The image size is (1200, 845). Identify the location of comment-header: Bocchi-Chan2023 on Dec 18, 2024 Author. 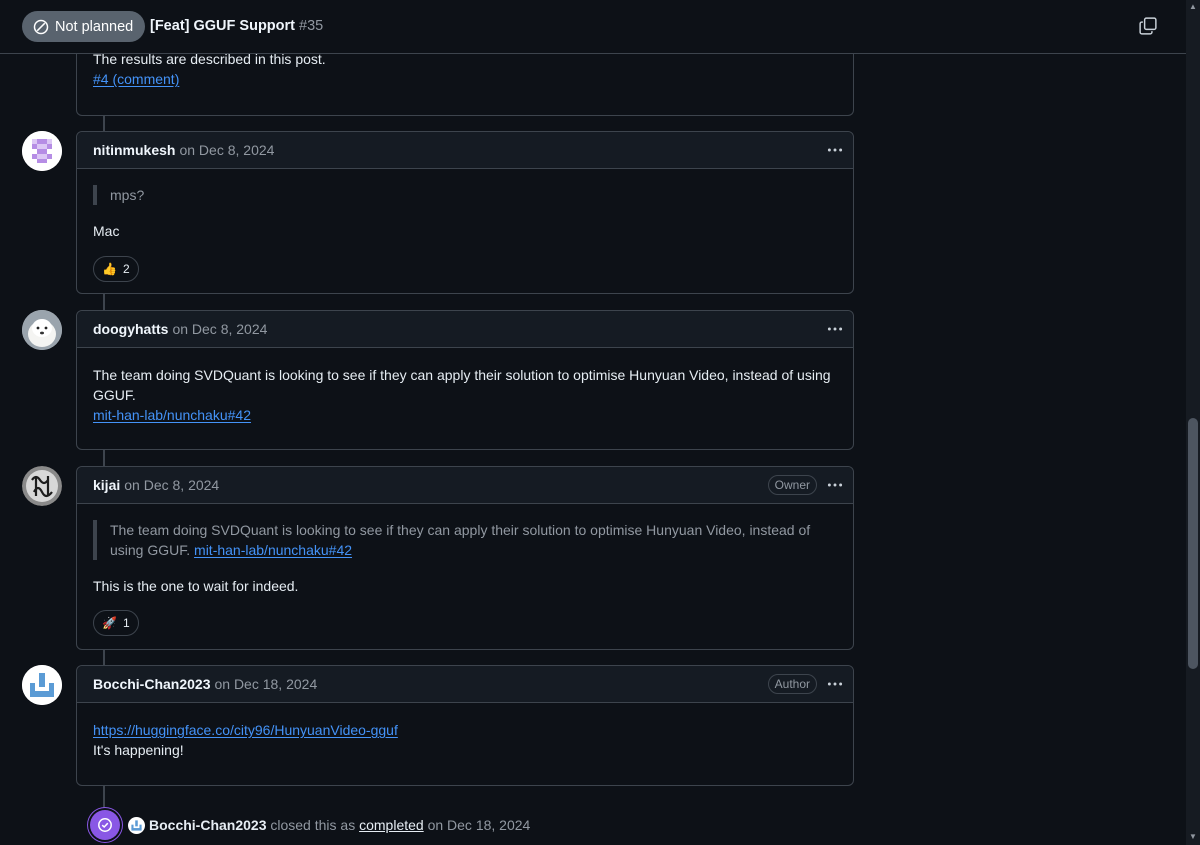
(465, 684).